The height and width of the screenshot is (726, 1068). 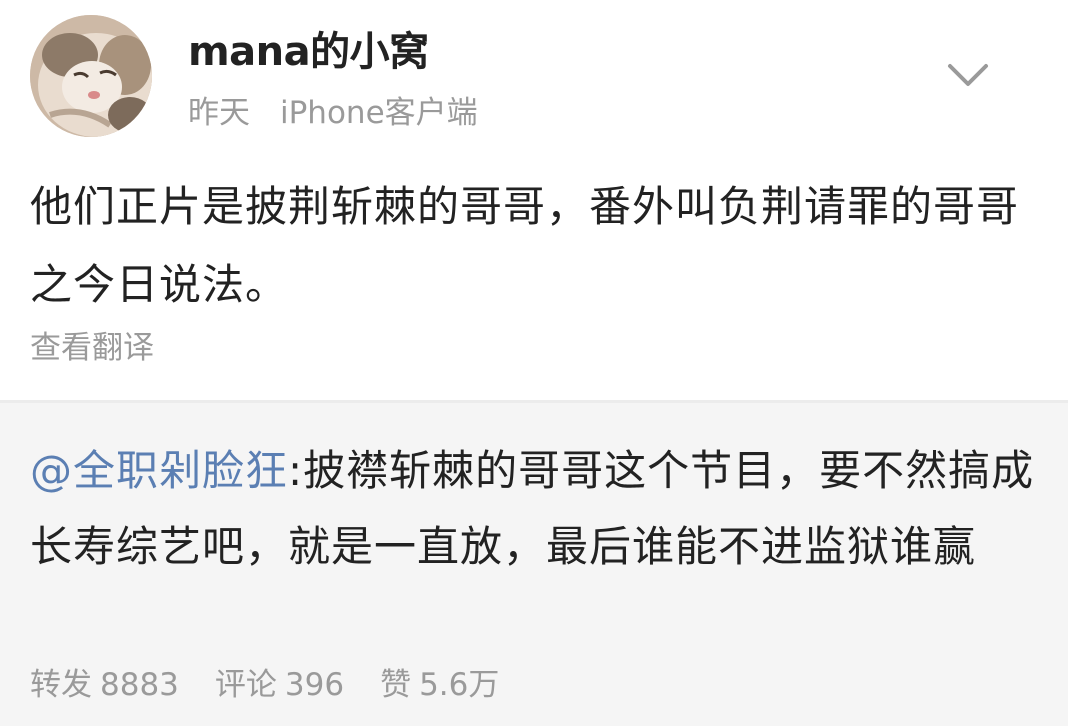 What do you see at coordinates (379, 113) in the screenshot?
I see `post-source: iPhone客户端` at bounding box center [379, 113].